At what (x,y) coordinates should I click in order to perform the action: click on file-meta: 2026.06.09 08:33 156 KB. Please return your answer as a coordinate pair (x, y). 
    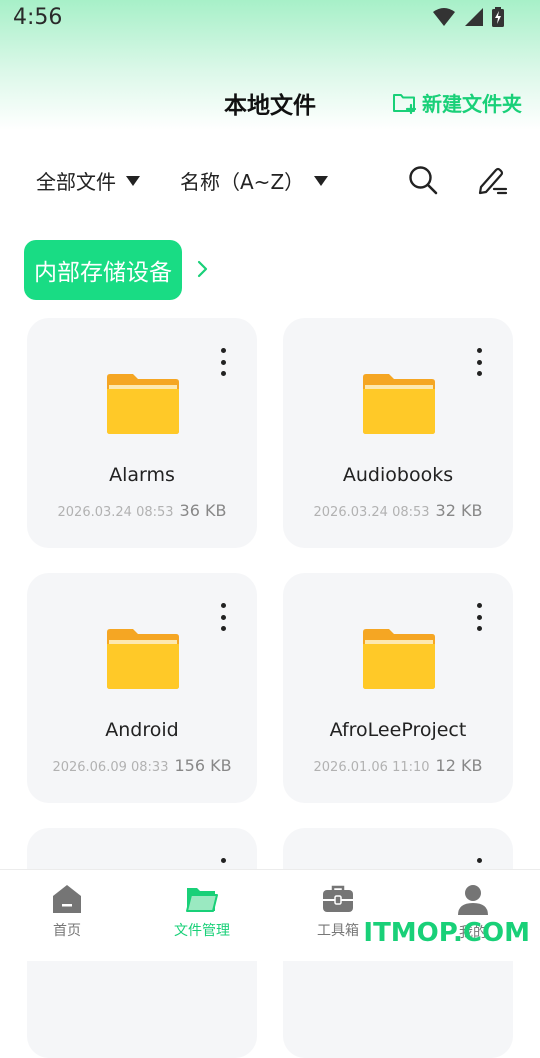
    Looking at the image, I should click on (142, 765).